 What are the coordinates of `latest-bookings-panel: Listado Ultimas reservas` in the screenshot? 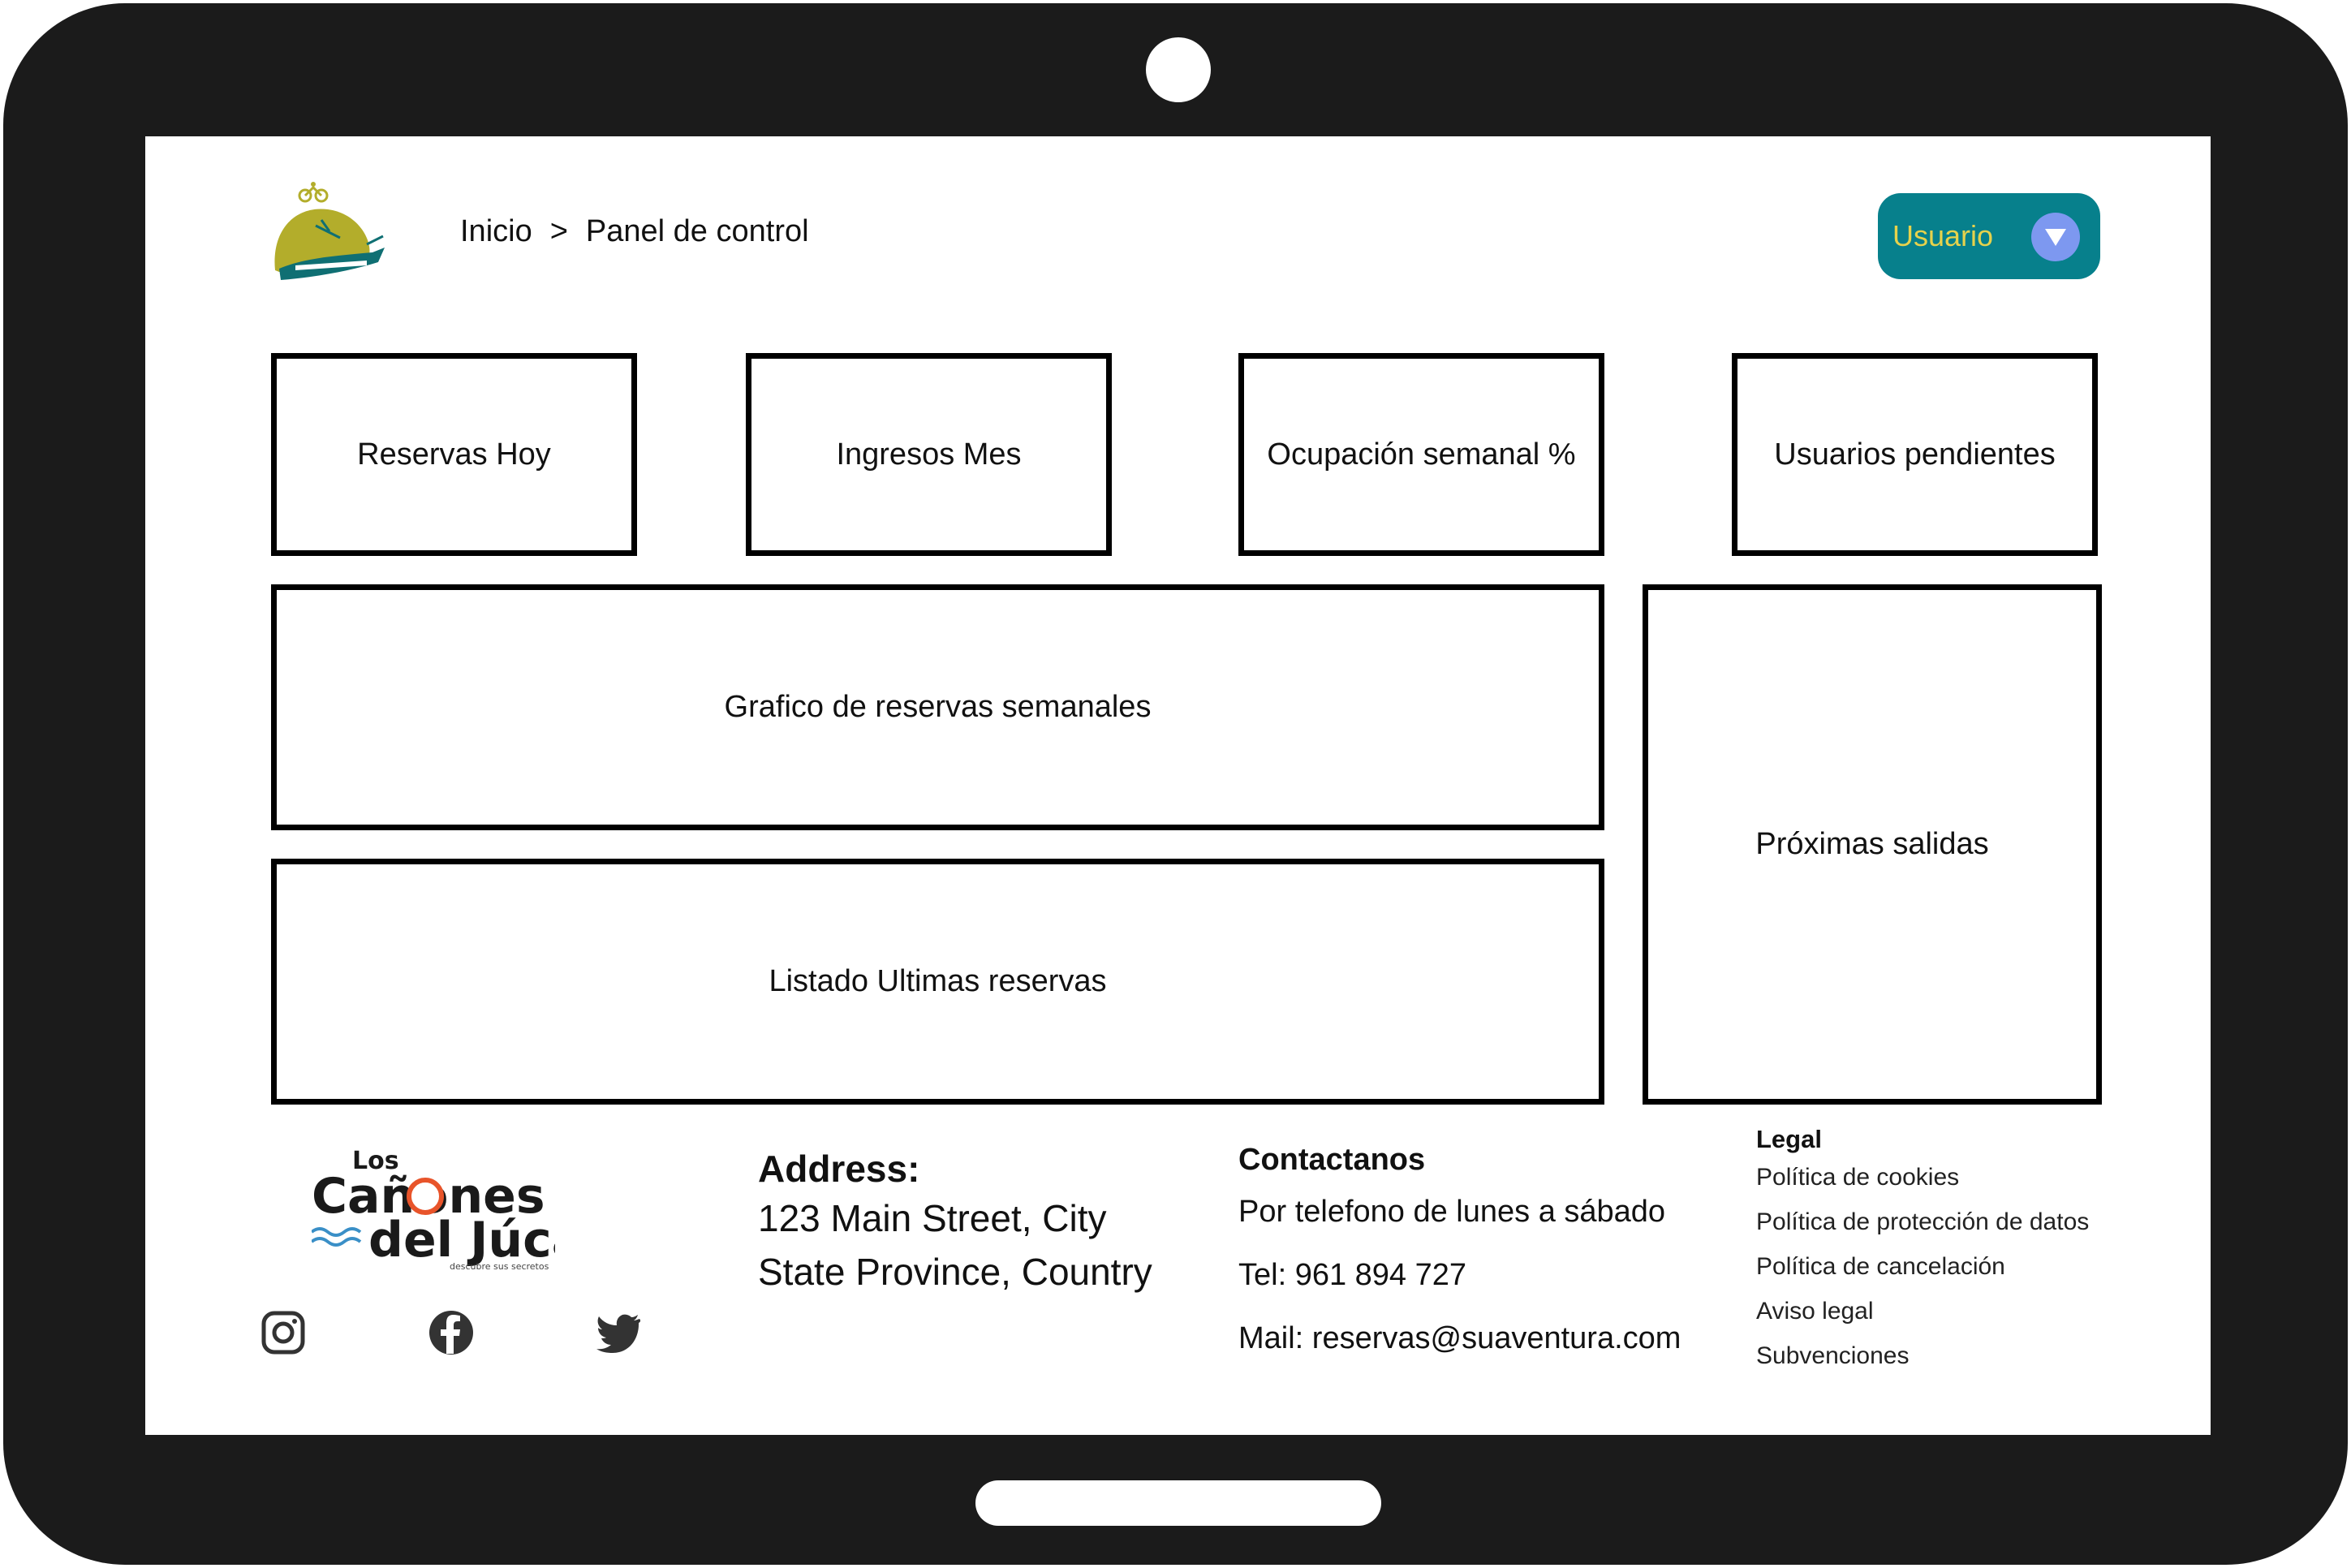 It's located at (937, 982).